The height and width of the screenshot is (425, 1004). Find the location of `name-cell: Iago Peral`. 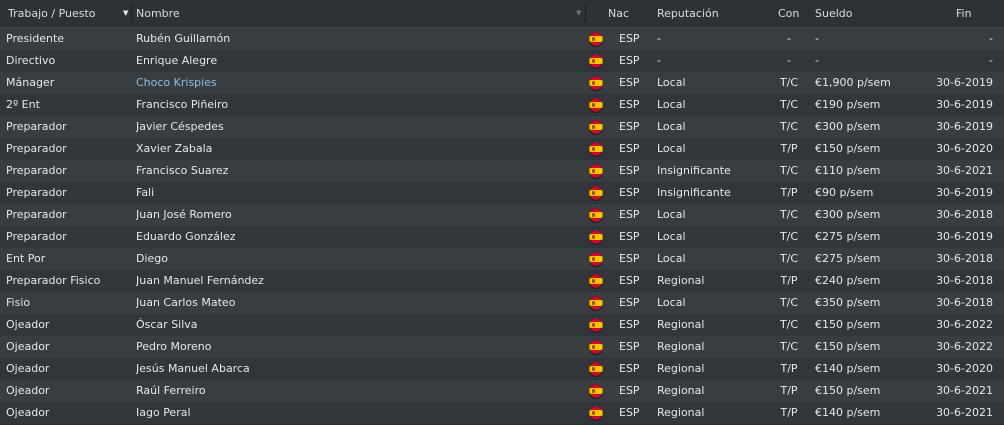

name-cell: Iago Peral is located at coordinates (356, 413).